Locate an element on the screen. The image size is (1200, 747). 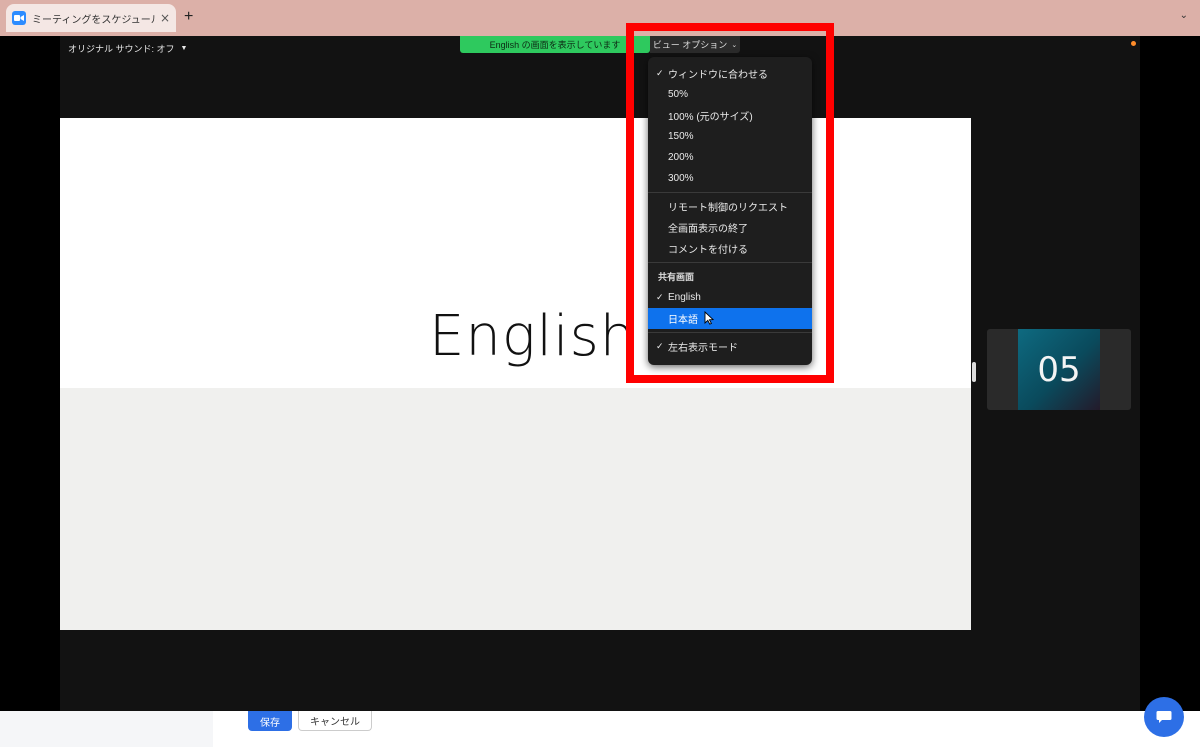
save-button: 保存 is located at coordinates (270, 721).